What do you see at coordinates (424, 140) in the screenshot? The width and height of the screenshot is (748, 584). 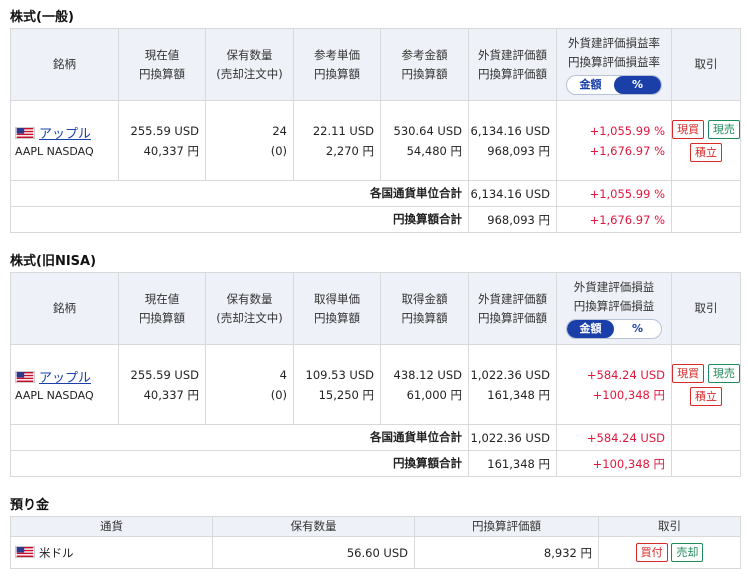 I see `amount-cell: 530.64 USD 54,480 円` at bounding box center [424, 140].